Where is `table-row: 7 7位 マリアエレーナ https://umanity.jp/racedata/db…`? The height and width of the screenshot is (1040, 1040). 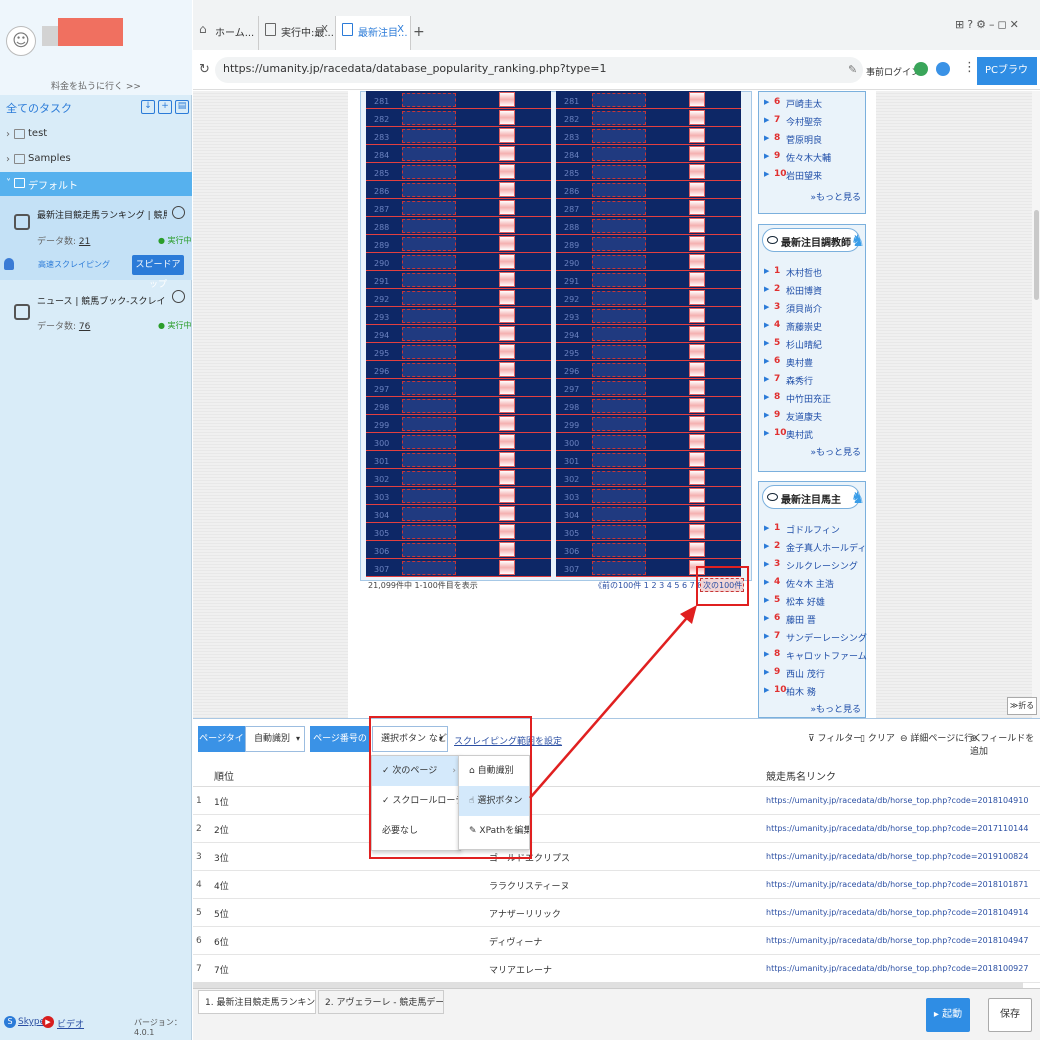
table-row: 7 7位 マリアエレーナ https://umanity.jp/racedata/db… is located at coordinates (616, 969).